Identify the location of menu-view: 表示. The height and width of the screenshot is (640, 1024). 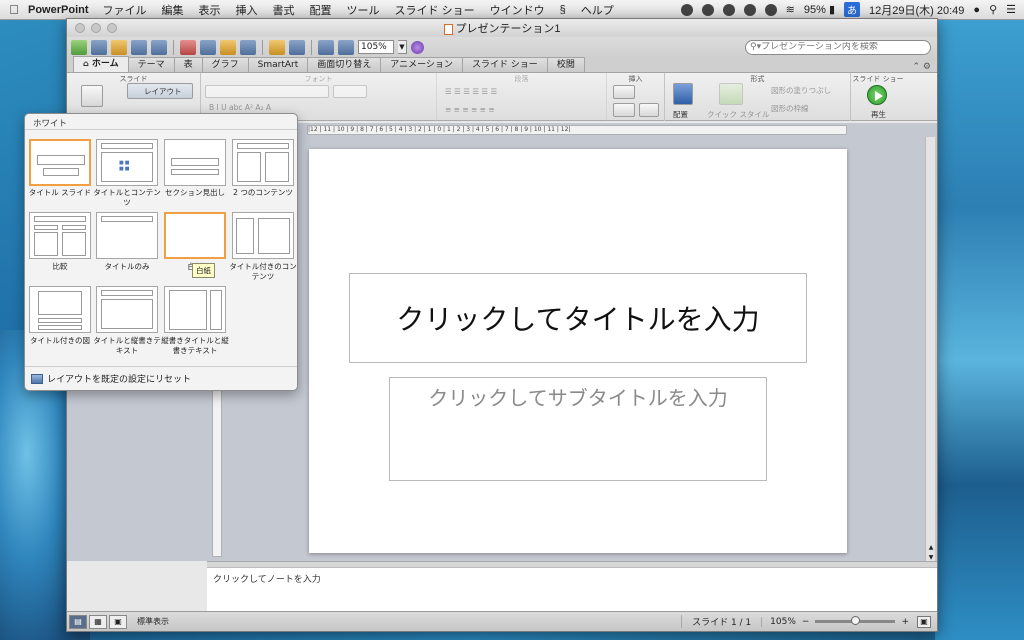
(210, 10).